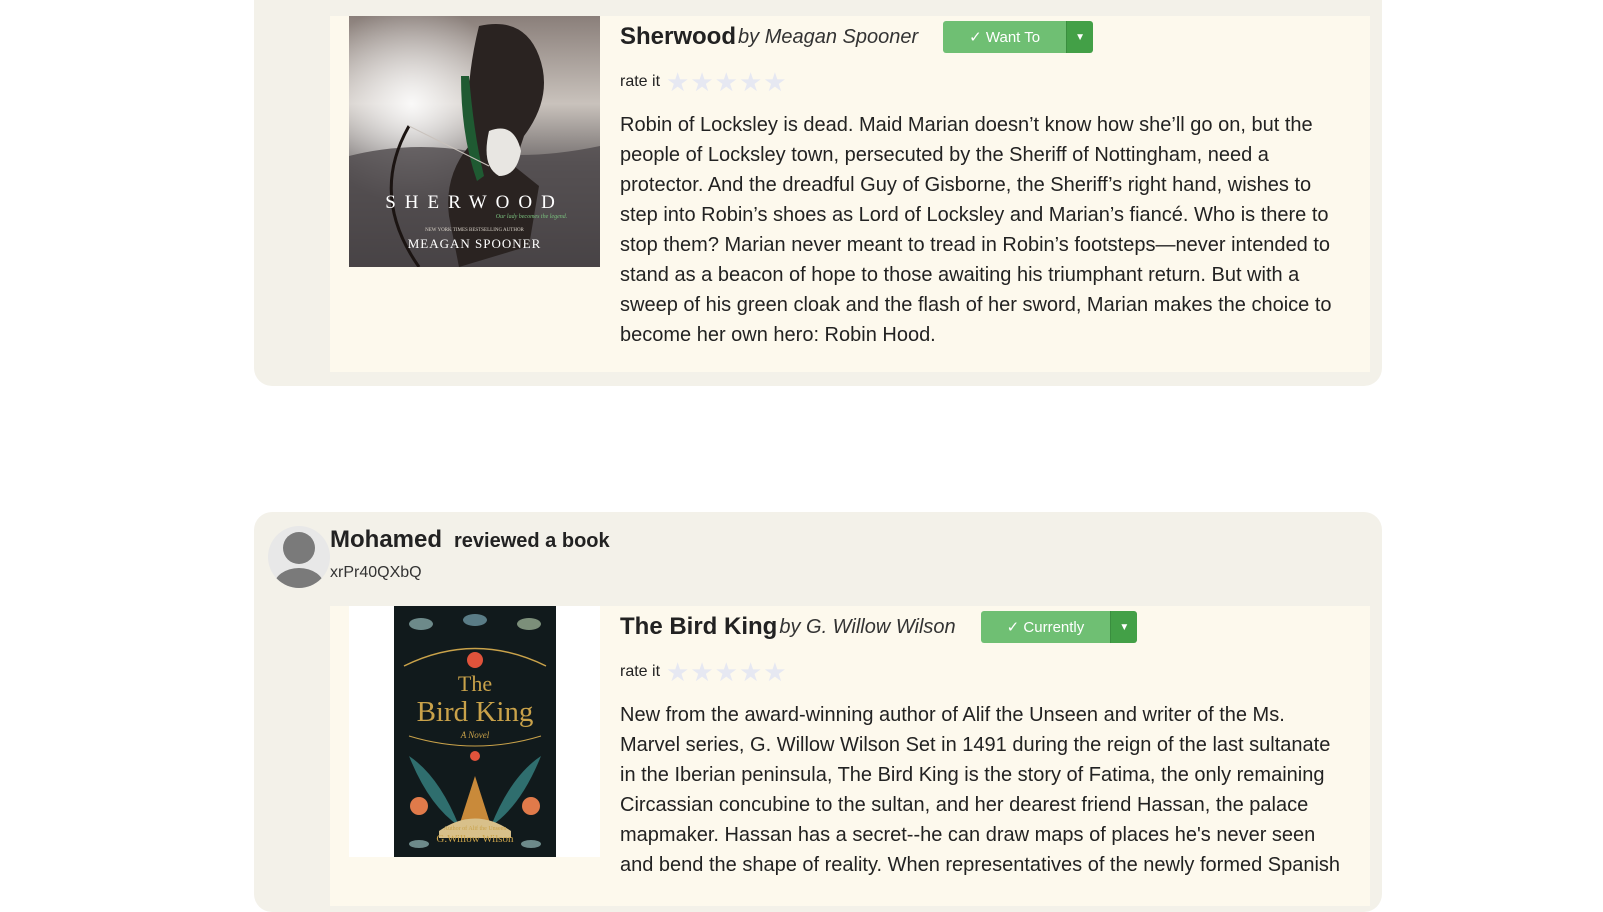  I want to click on cover-title: SHERWOOD, so click(474, 202).